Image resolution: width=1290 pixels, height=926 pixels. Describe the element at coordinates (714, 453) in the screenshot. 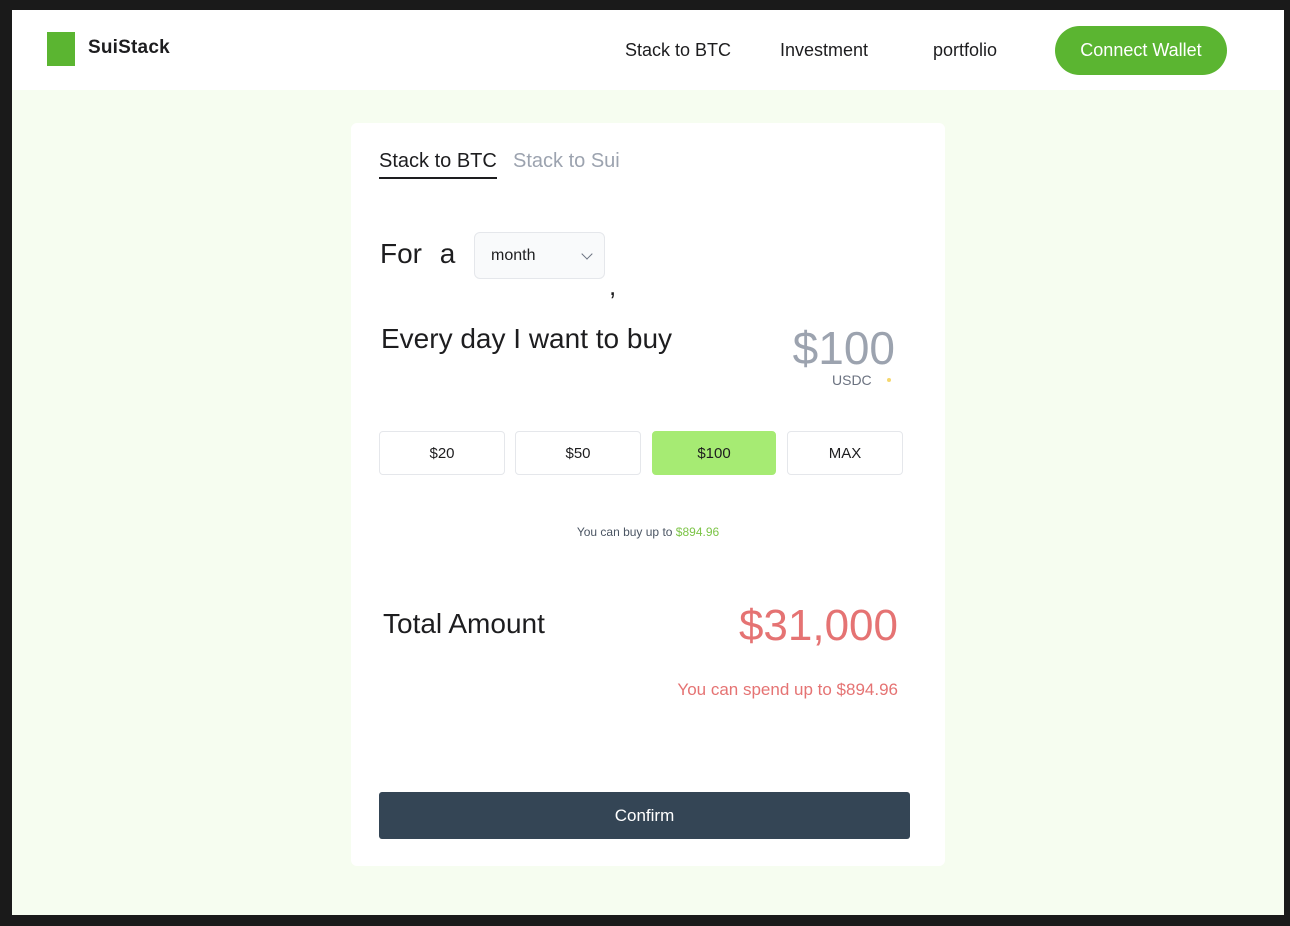

I see `preset-100-button: $100` at that location.